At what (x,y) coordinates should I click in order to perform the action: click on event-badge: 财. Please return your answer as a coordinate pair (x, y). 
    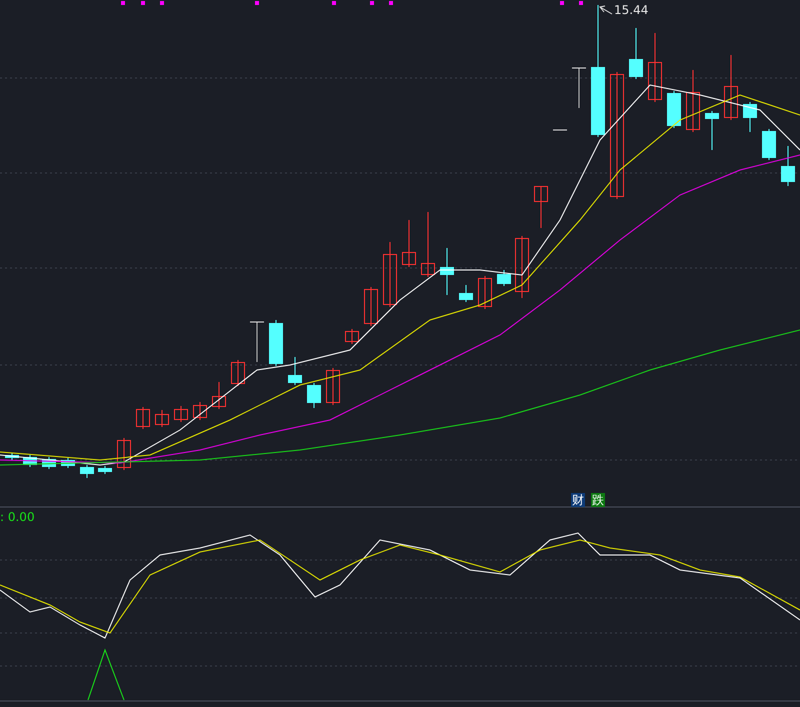
    Looking at the image, I should click on (578, 500).